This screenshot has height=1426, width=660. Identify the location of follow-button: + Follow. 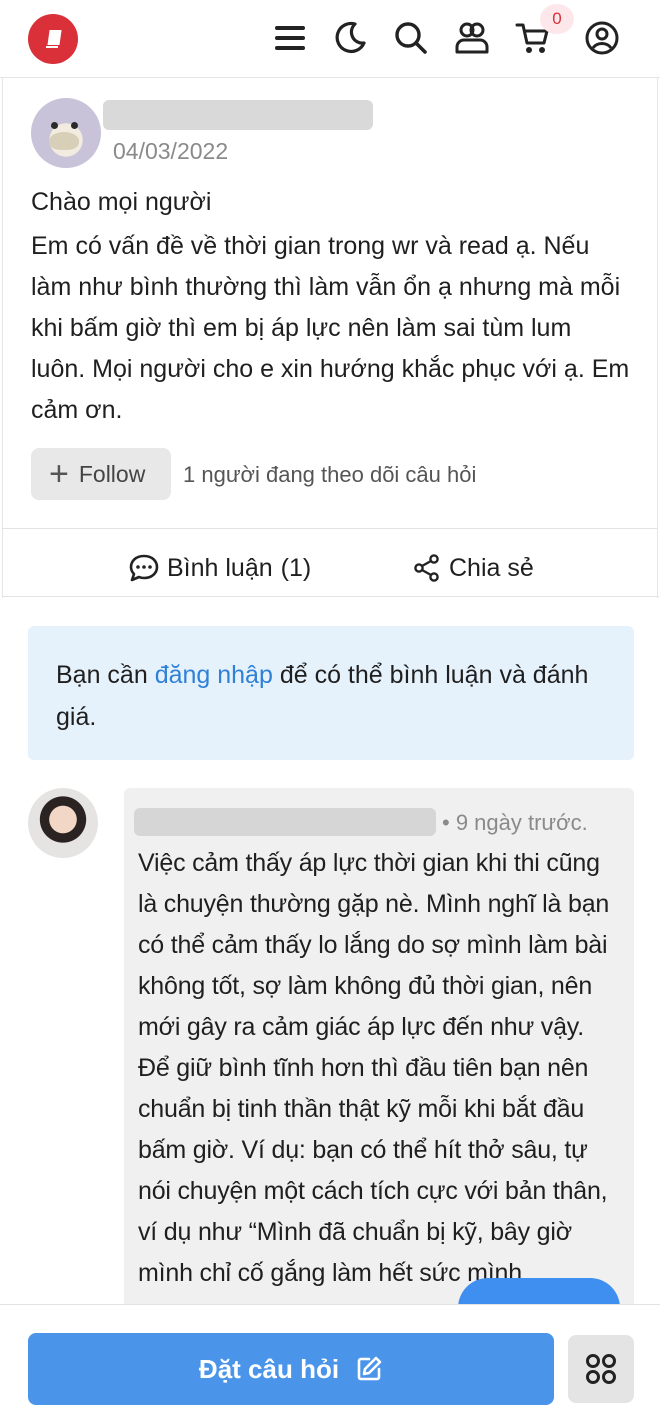
(101, 474).